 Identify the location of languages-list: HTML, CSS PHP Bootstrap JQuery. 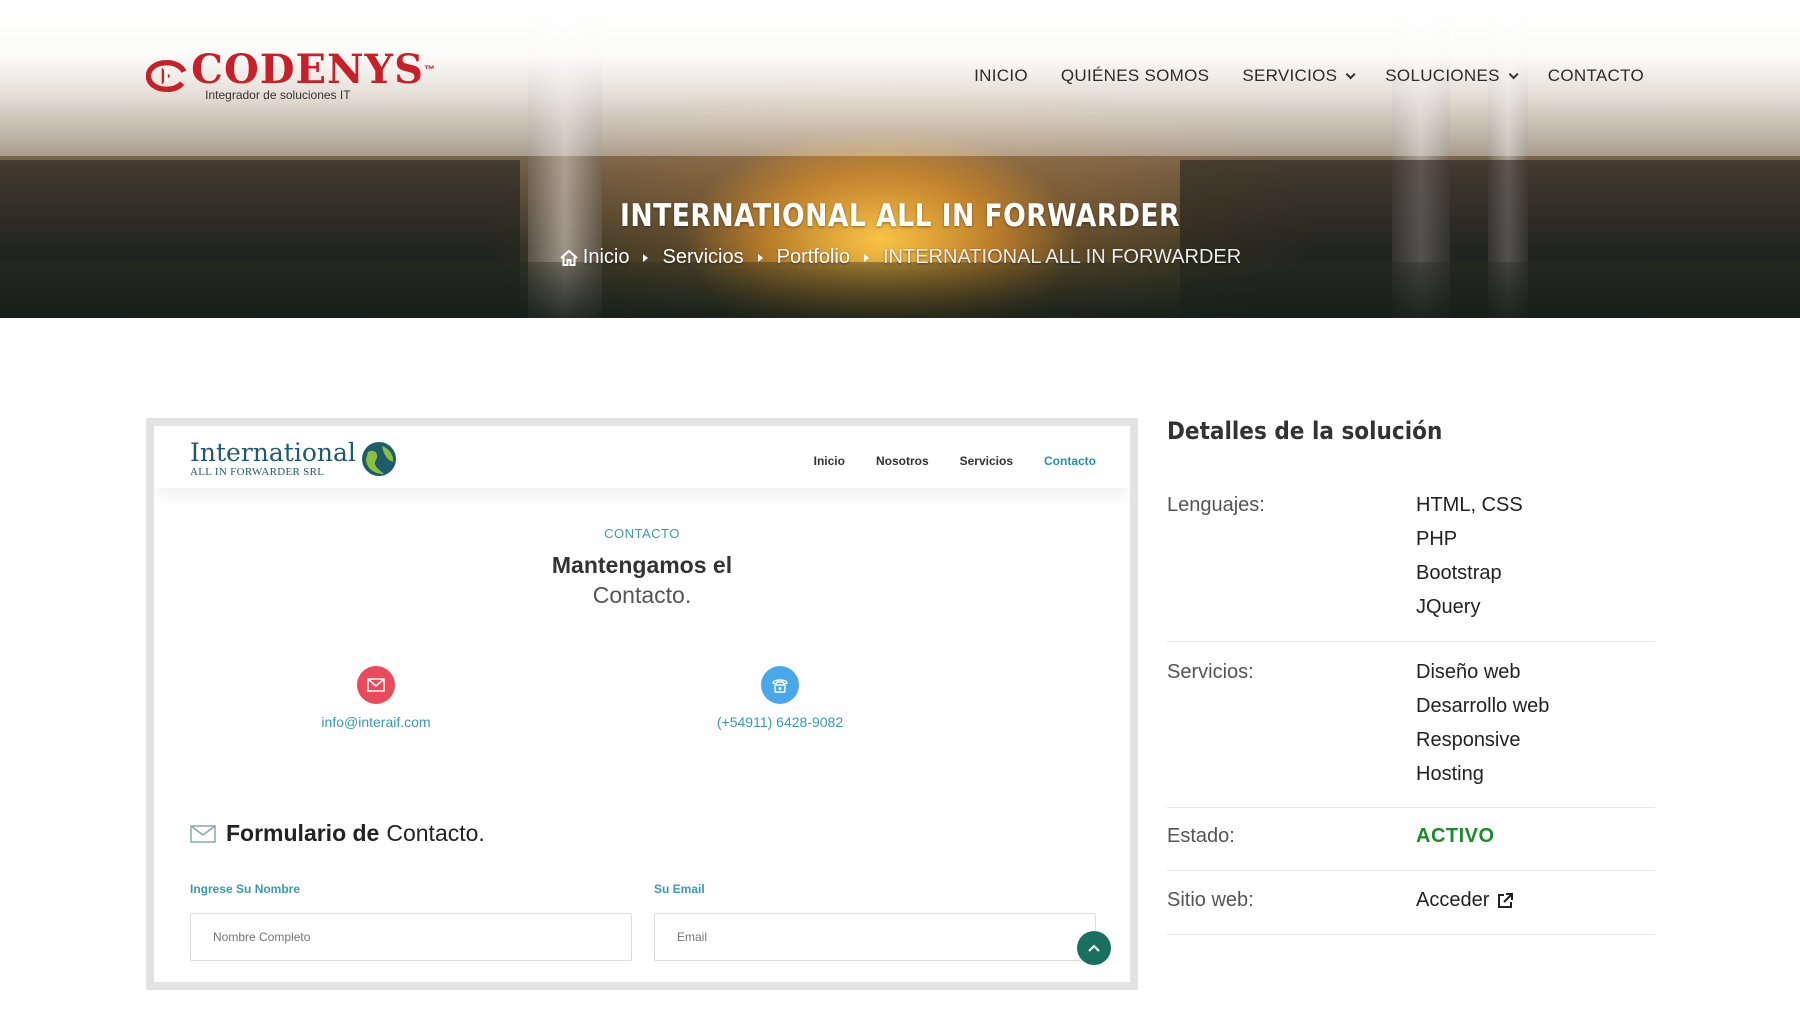
(1469, 556).